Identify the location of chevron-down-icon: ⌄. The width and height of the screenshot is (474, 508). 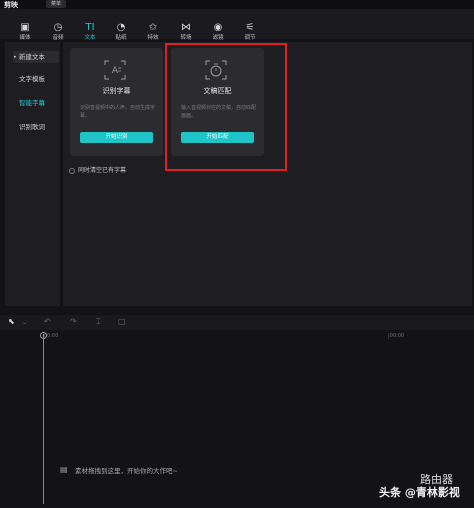
(24, 322).